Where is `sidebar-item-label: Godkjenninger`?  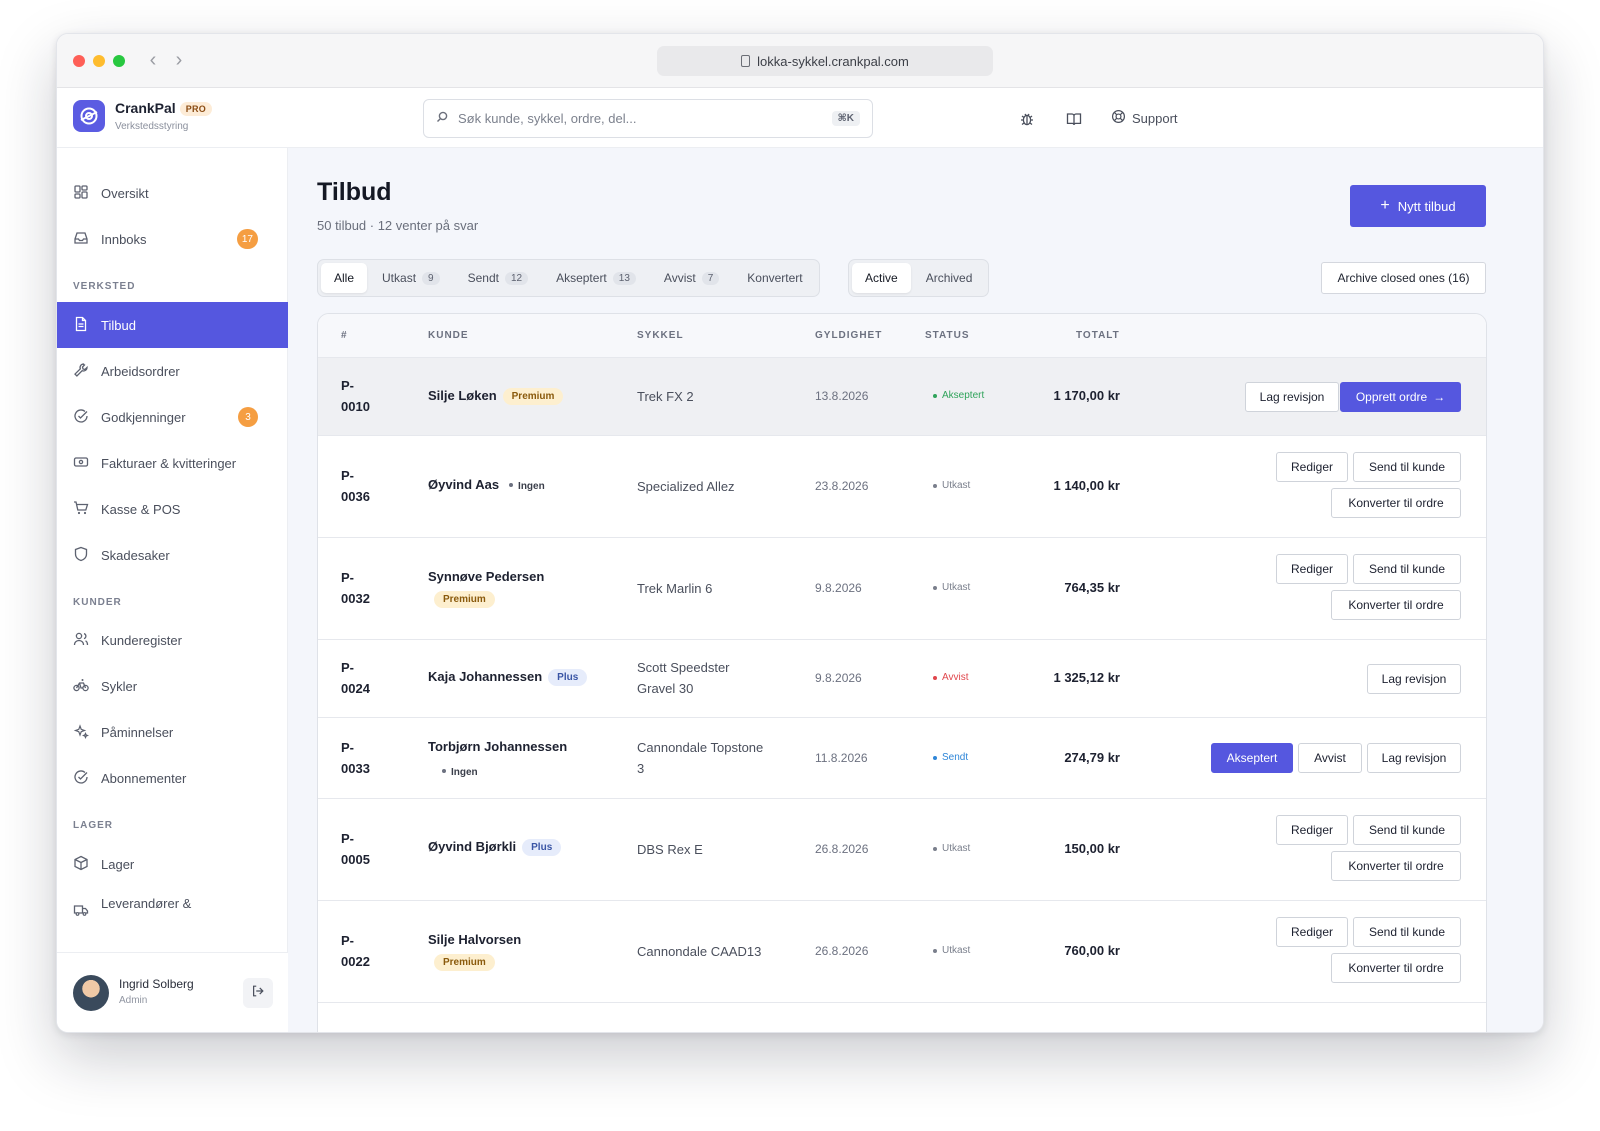 sidebar-item-label: Godkjenninger is located at coordinates (143, 417).